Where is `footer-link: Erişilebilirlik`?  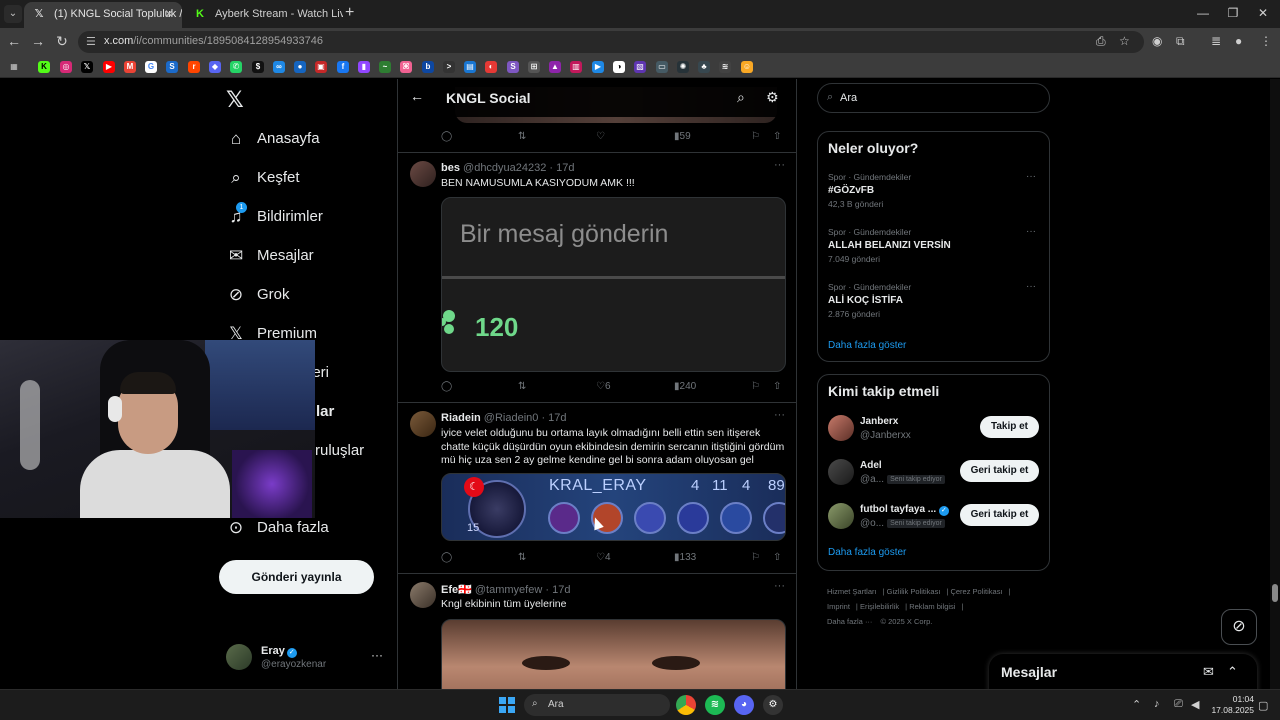 footer-link: Erişilebilirlik is located at coordinates (879, 606).